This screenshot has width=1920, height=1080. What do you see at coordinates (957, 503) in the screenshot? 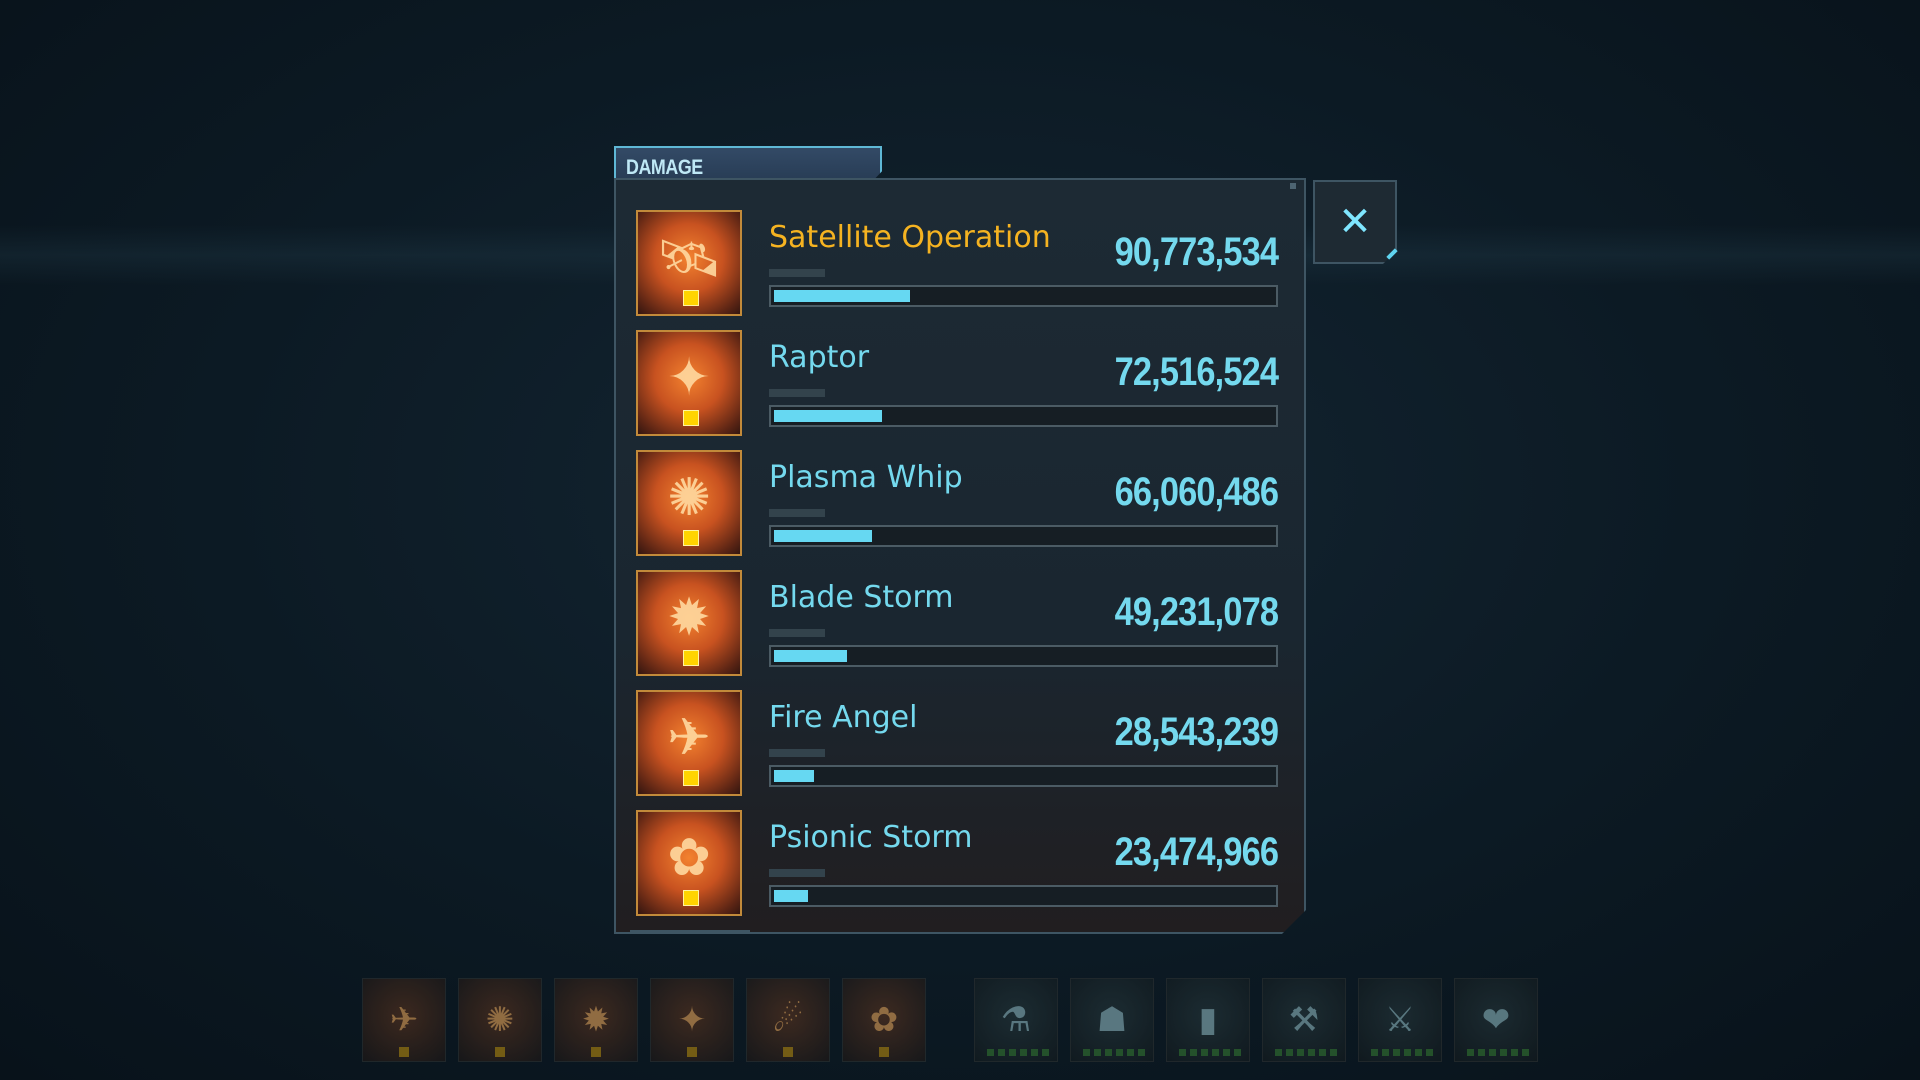
I see `damage-row: ✺ Plasma Whip 66,060,486` at bounding box center [957, 503].